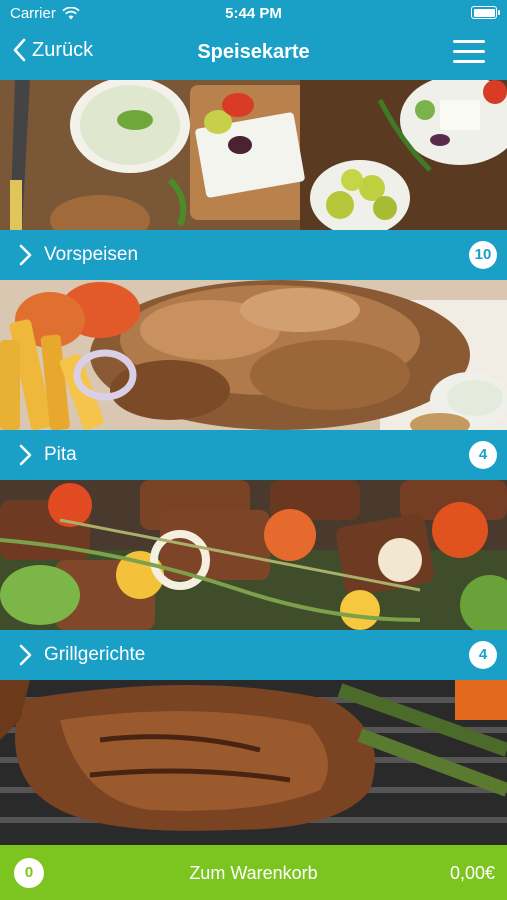  I want to click on category-label: Grillgerichte, so click(95, 654).